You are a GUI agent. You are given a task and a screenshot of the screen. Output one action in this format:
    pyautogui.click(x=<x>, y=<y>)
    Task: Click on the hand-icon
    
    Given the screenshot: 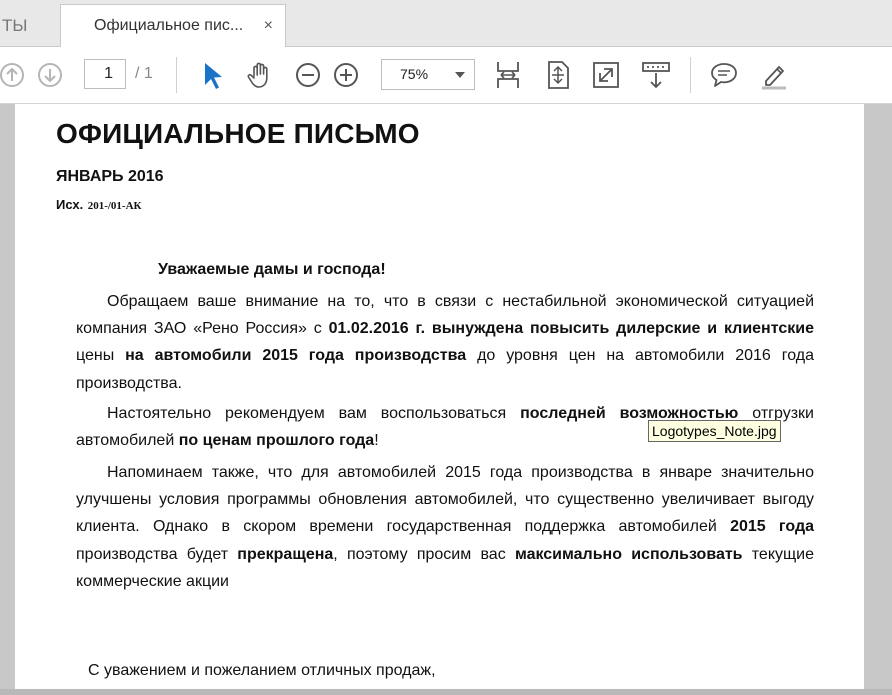 What is the action you would take?
    pyautogui.click(x=260, y=75)
    